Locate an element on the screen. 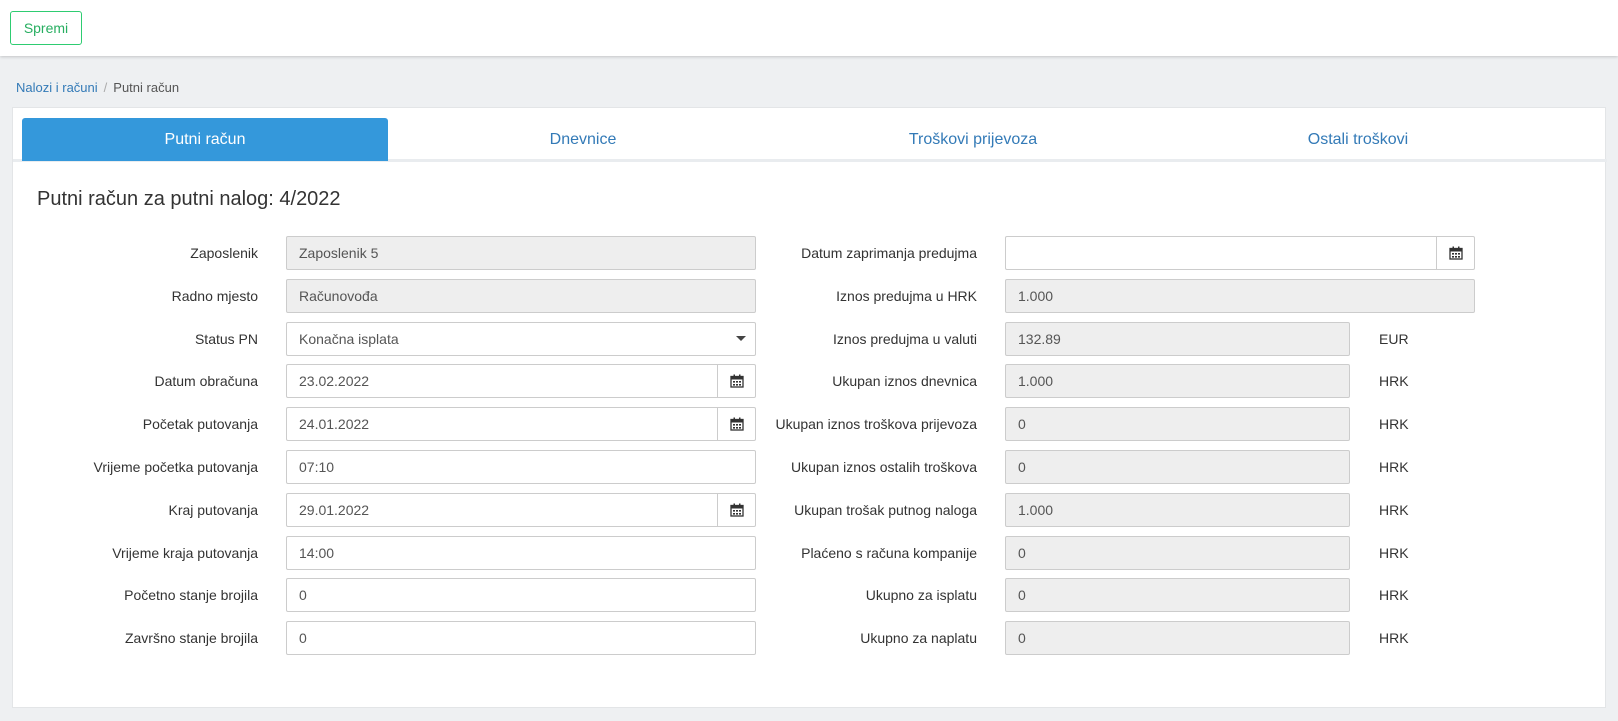 The height and width of the screenshot is (721, 1618). form-row-datum-zaprimanja-predujma: Datum zaprimanja predujma is located at coordinates (810, 253).